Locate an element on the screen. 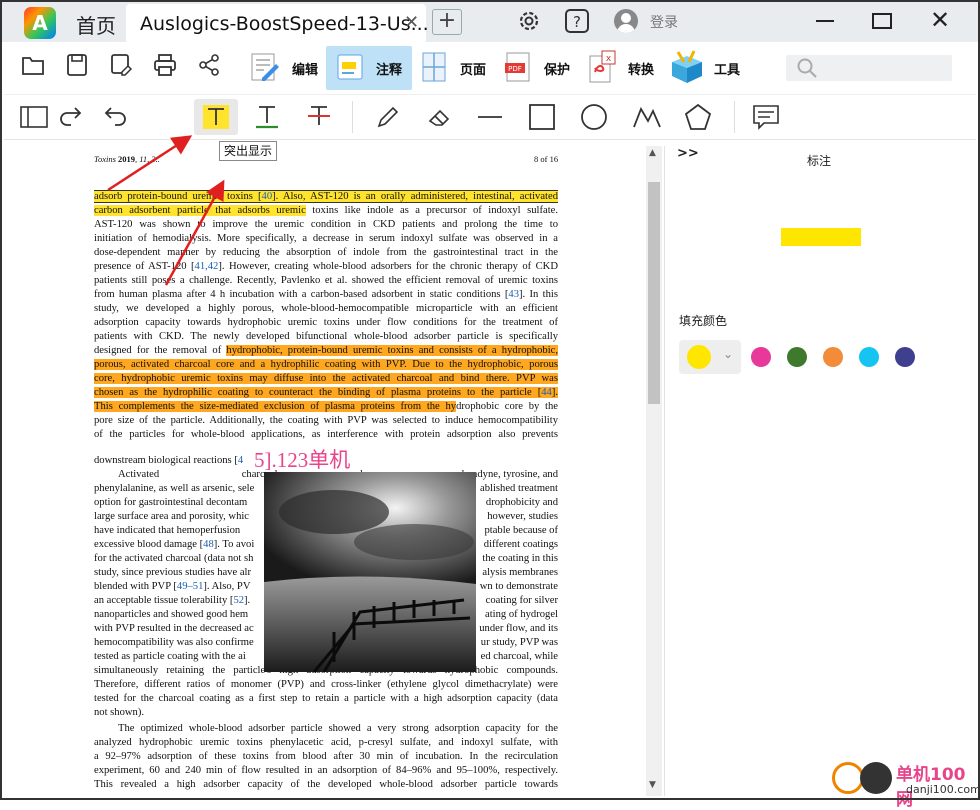  search-input is located at coordinates (869, 68).